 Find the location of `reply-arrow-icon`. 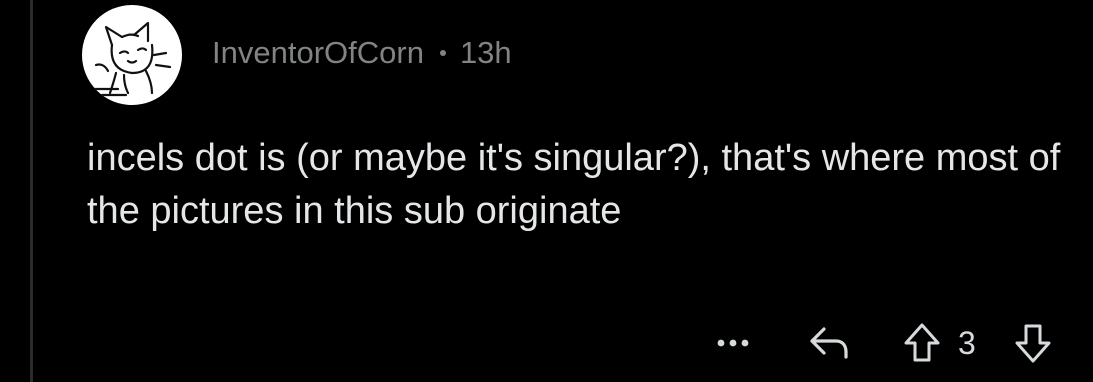

reply-arrow-icon is located at coordinates (829, 343).